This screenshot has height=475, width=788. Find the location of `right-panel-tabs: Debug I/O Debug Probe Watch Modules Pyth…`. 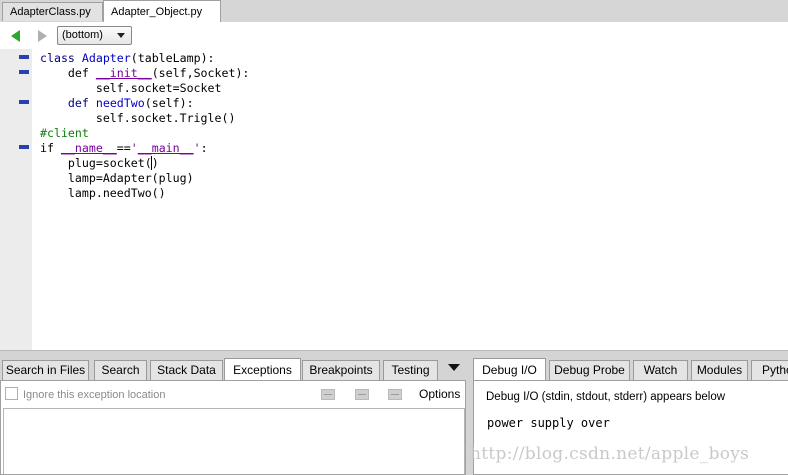

right-panel-tabs: Debug I/O Debug Probe Watch Modules Pyth… is located at coordinates (630, 369).